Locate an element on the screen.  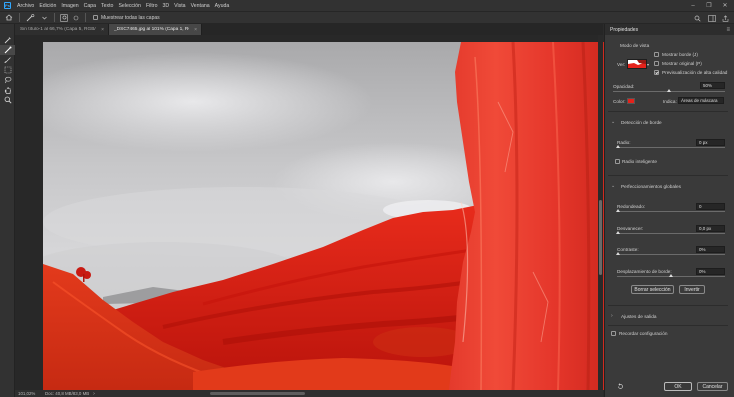
panel-menu-icon: ≡ is located at coordinates (728, 30).